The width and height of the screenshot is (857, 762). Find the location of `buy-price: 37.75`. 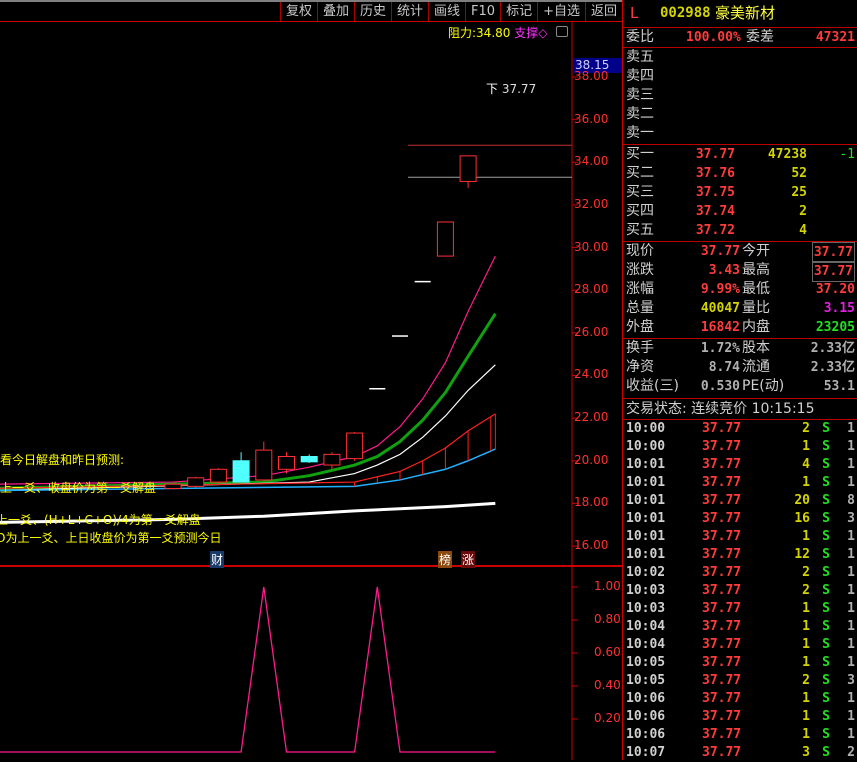

buy-price: 37.75 is located at coordinates (715, 192).